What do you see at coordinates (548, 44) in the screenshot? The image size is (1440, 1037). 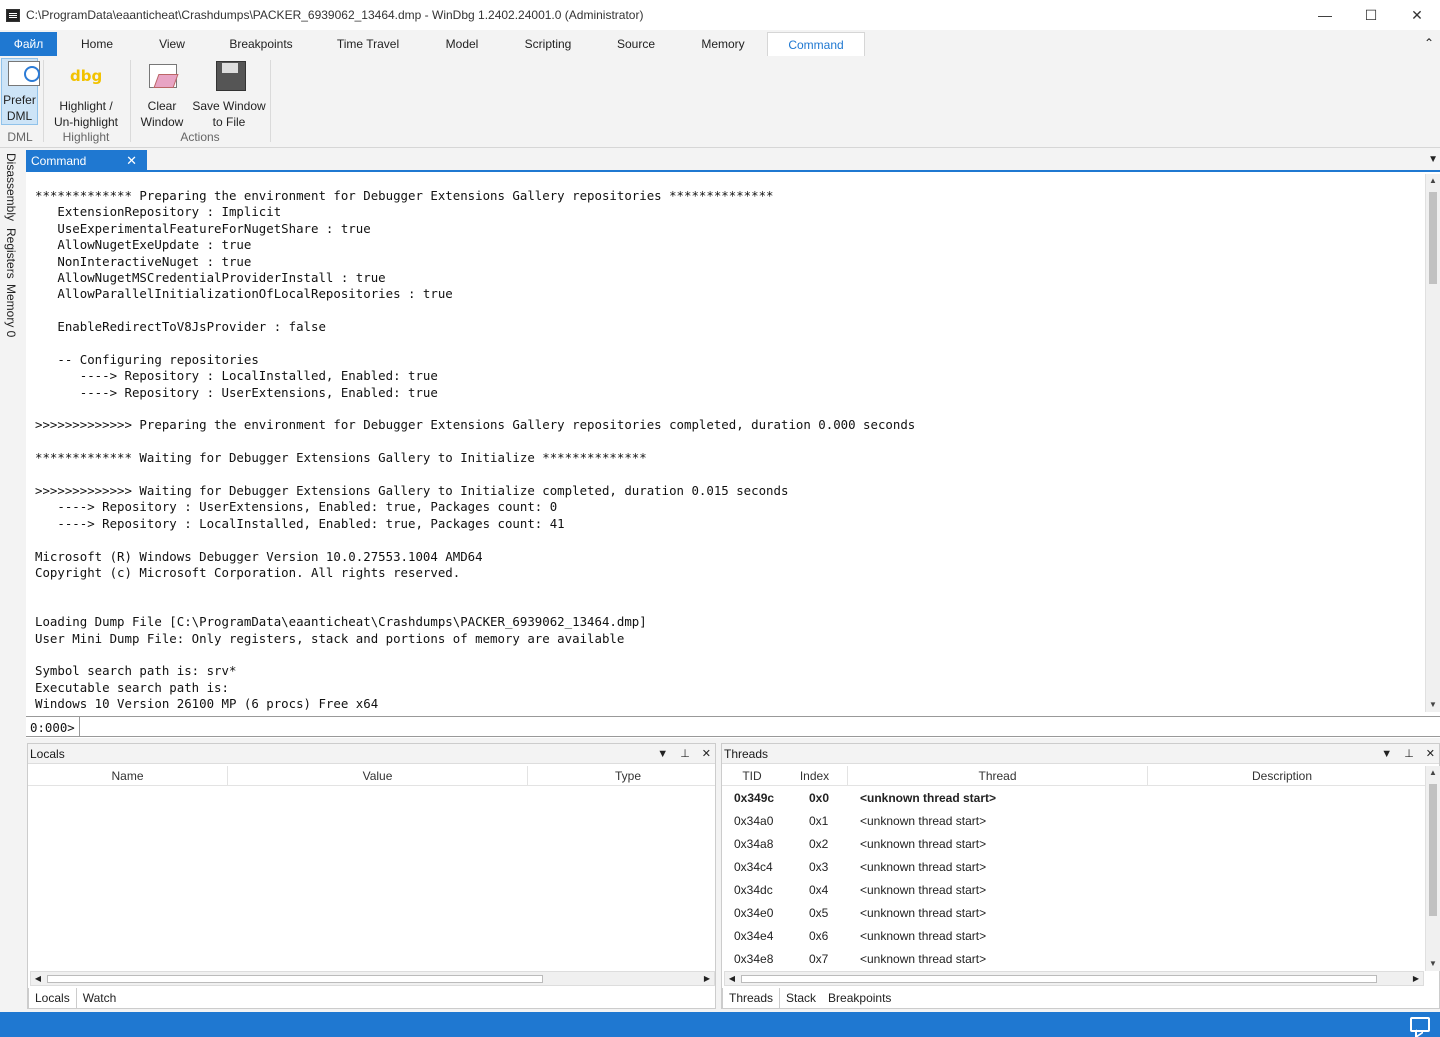 I see `tab-scripting: Scripting` at bounding box center [548, 44].